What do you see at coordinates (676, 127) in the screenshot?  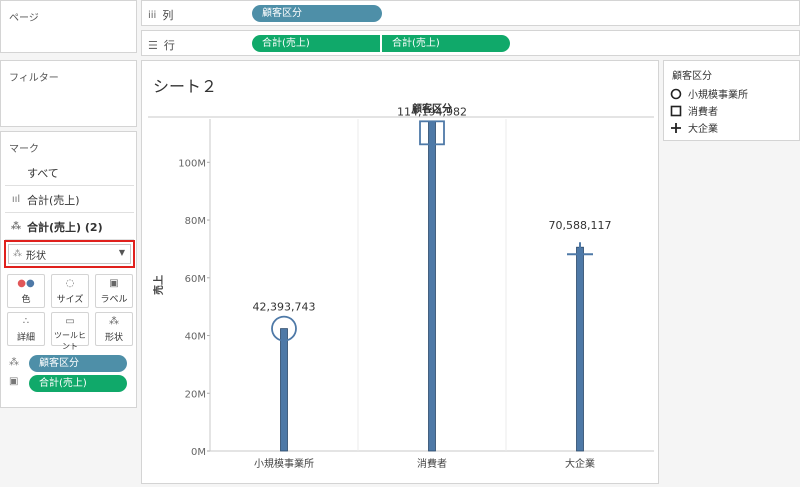 I see `plus-icon` at bounding box center [676, 127].